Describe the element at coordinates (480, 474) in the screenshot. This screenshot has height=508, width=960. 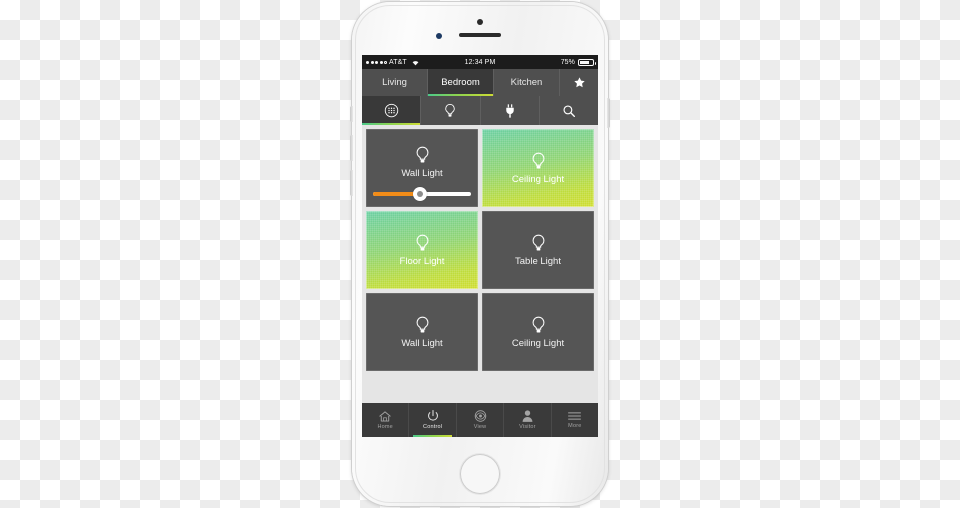
I see `home-button` at that location.